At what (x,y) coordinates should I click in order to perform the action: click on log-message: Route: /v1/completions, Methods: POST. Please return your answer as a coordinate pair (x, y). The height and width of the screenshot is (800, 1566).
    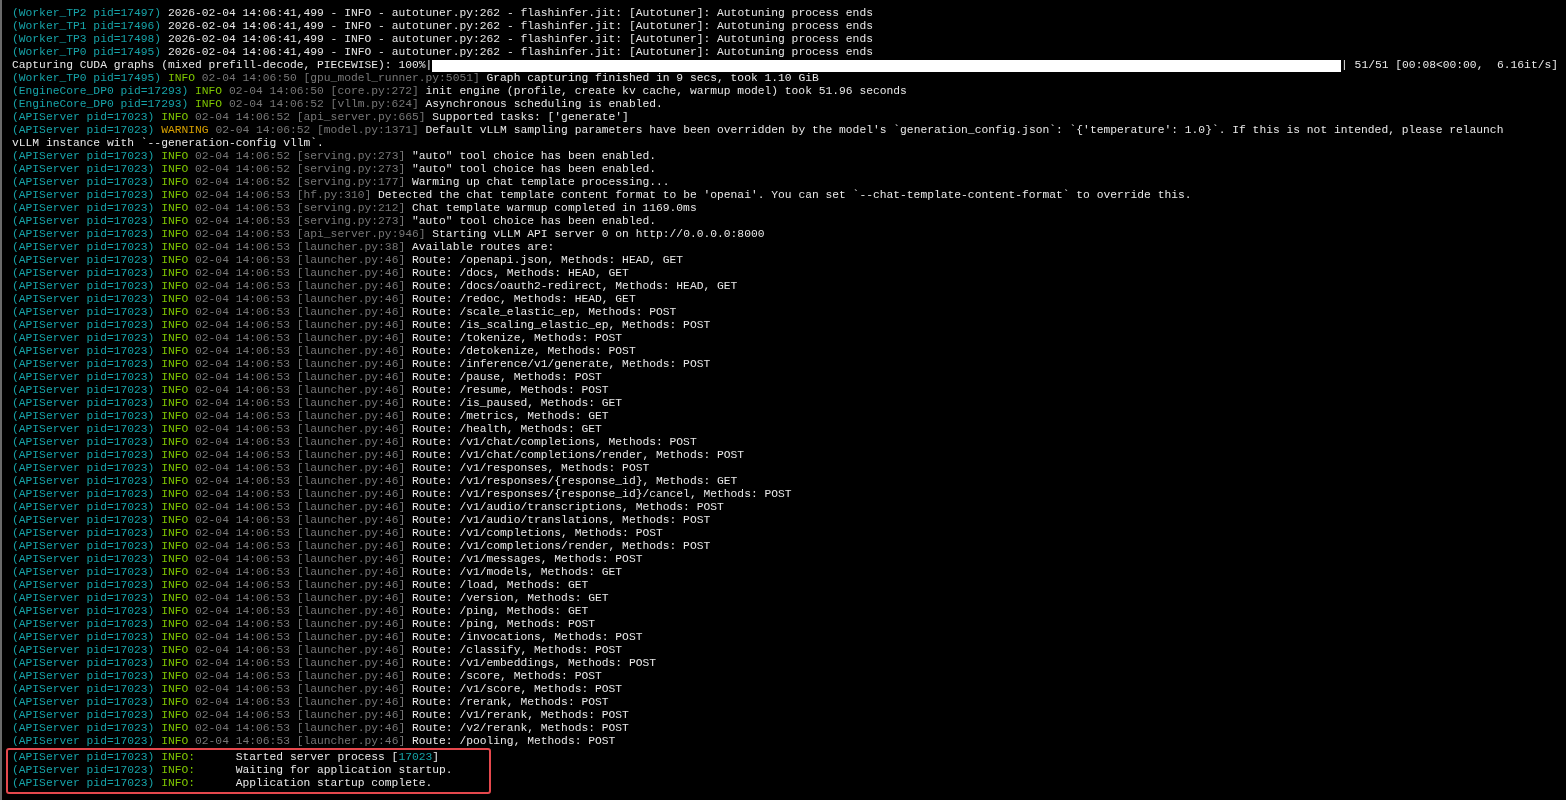
    Looking at the image, I should click on (537, 533).